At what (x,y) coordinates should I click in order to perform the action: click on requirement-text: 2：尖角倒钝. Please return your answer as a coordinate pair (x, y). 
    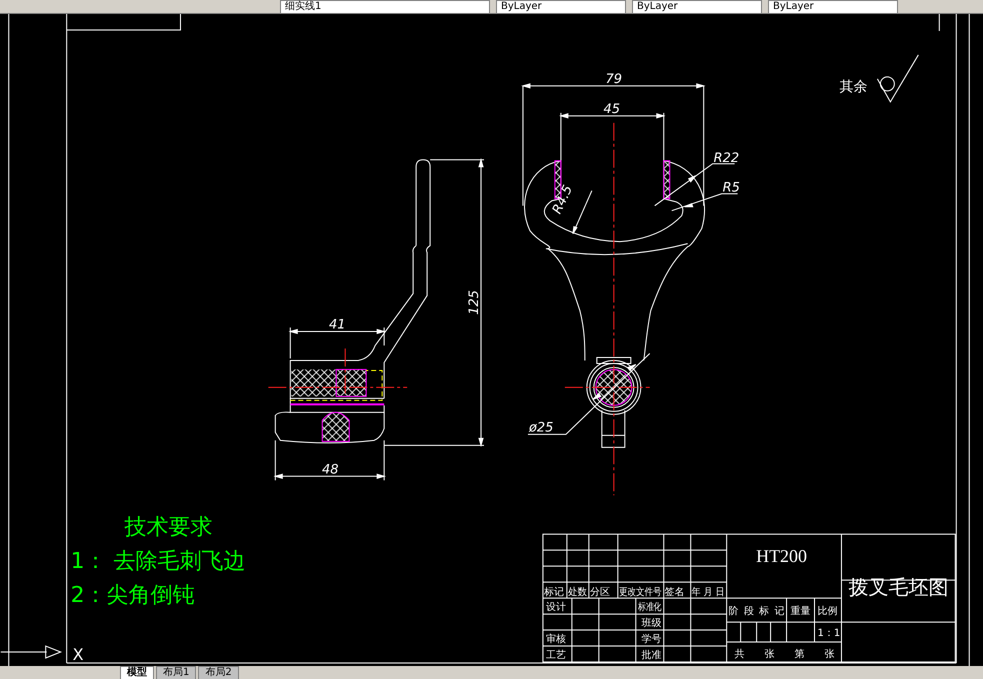
    Looking at the image, I should click on (132, 595).